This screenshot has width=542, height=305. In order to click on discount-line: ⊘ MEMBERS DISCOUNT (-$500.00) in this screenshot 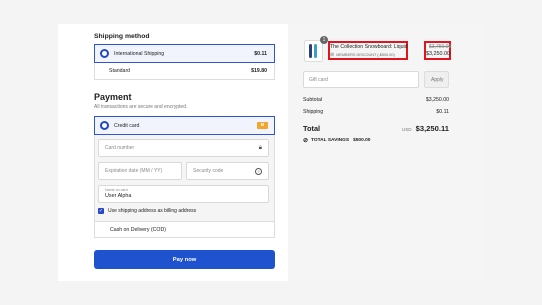, I will do `click(362, 55)`.